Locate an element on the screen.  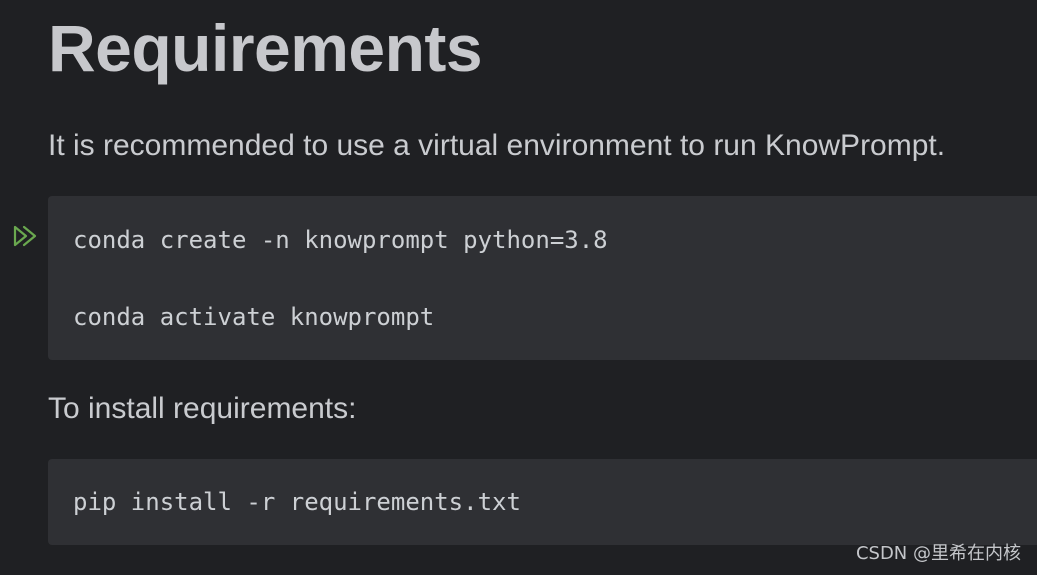
code-line: conda activate knowprompt is located at coordinates (254, 317).